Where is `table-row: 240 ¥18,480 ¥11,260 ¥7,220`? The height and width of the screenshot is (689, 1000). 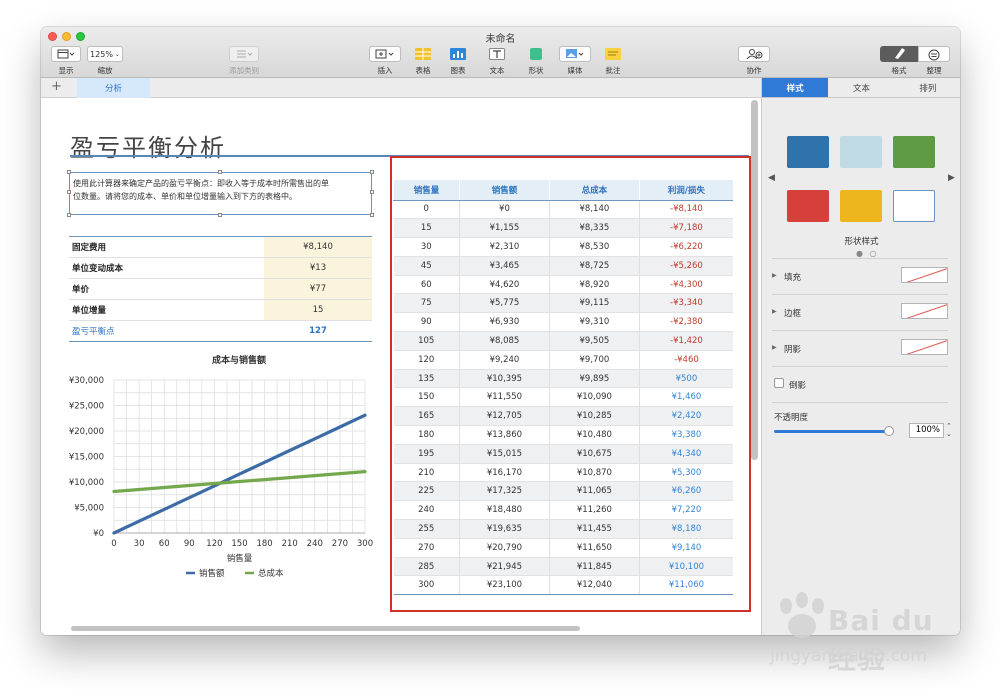 table-row: 240 ¥18,480 ¥11,260 ¥7,220 is located at coordinates (563, 510).